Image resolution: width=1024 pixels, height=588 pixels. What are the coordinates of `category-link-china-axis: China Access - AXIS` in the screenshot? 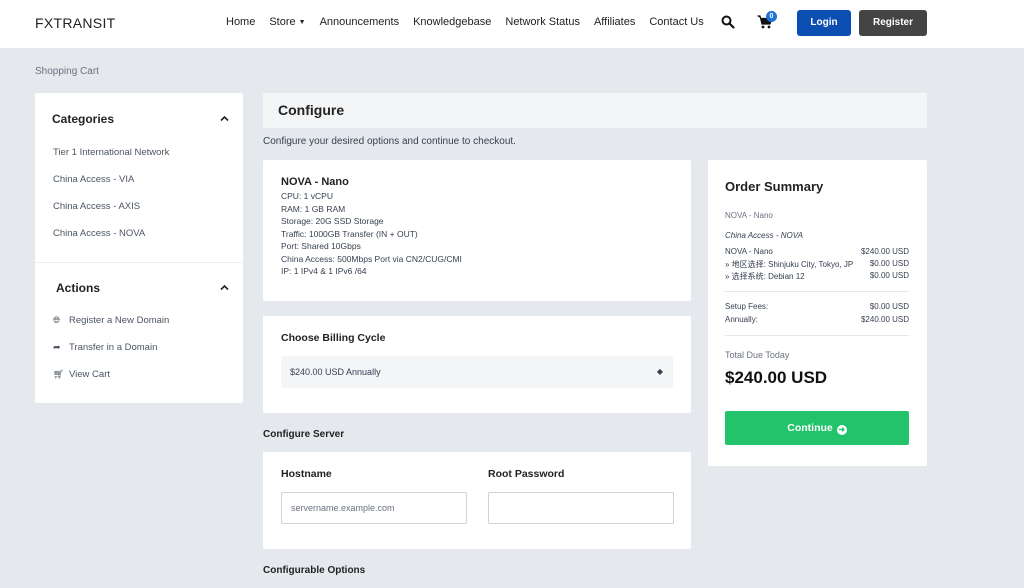 It's located at (96, 206).